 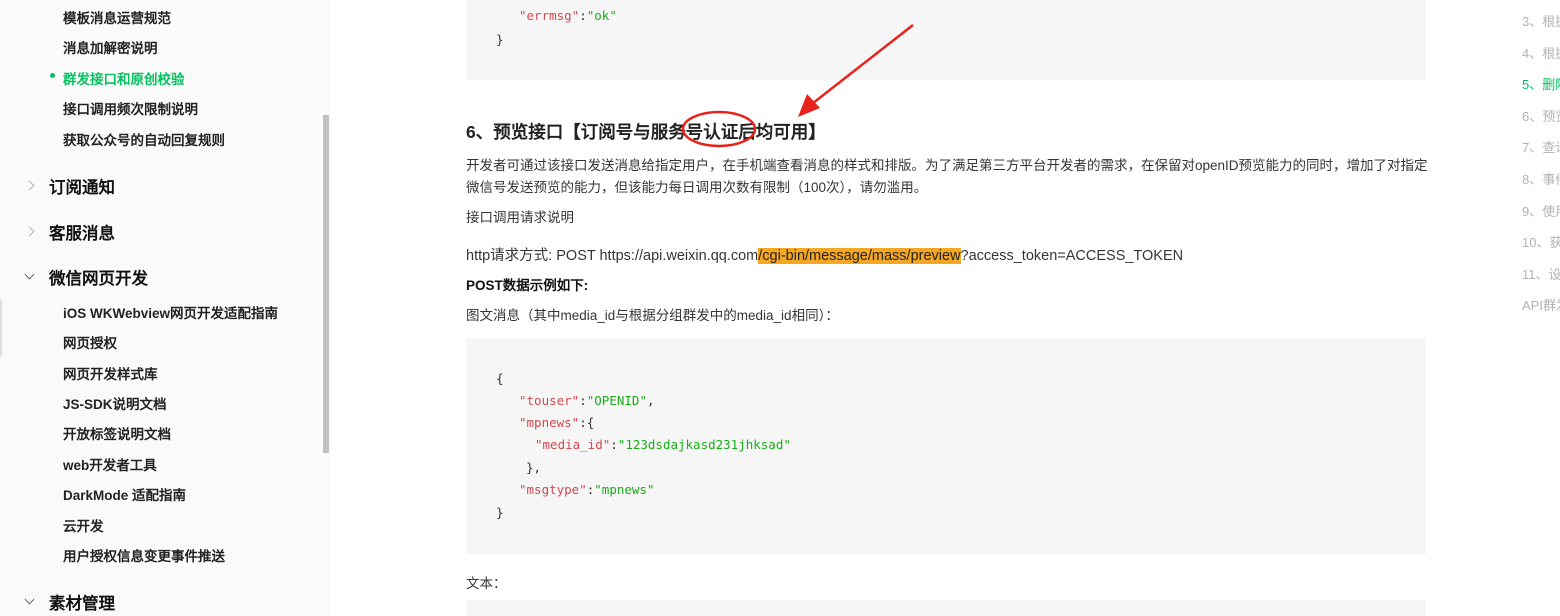 I want to click on text-msg-label: 文本：, so click(x=486, y=583).